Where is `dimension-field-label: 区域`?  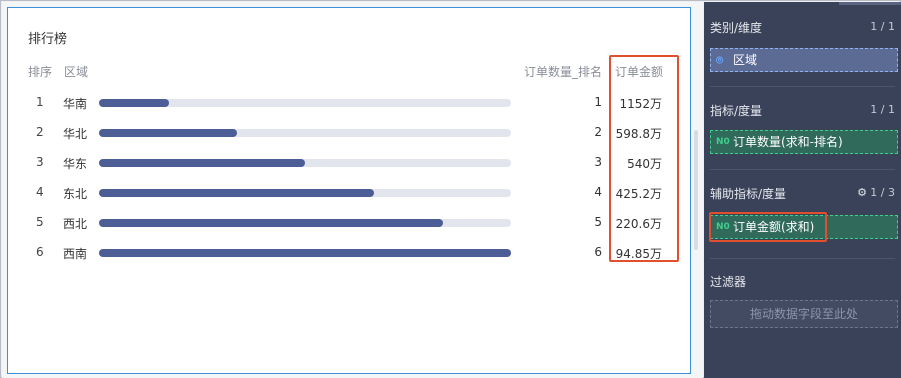 dimension-field-label: 区域 is located at coordinates (745, 60).